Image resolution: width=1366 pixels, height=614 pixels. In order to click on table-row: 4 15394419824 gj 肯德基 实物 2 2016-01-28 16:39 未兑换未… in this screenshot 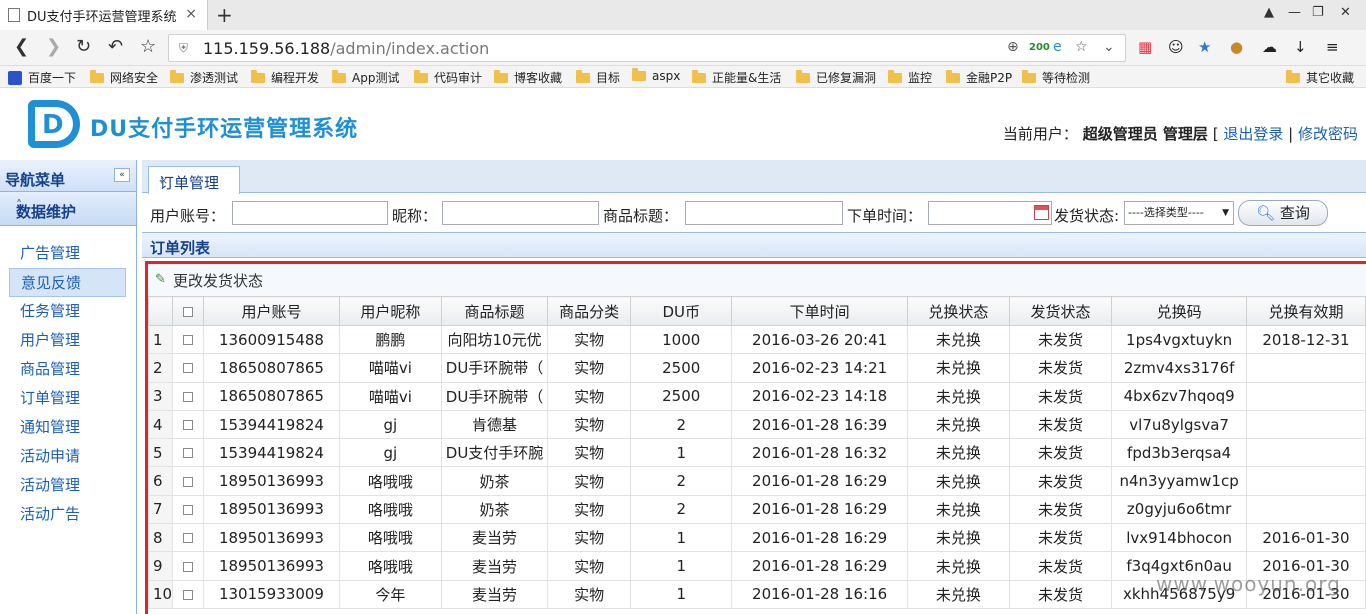, I will do `click(757, 424)`.